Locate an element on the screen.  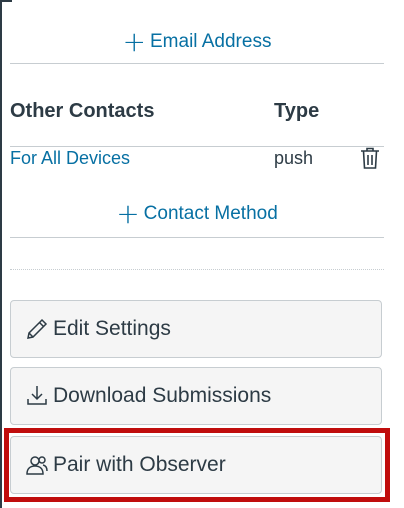
trash-icon is located at coordinates (370, 158).